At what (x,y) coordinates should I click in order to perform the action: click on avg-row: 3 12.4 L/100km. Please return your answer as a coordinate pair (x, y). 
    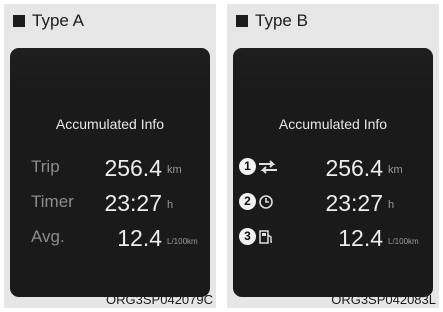
    Looking at the image, I should click on (333, 238).